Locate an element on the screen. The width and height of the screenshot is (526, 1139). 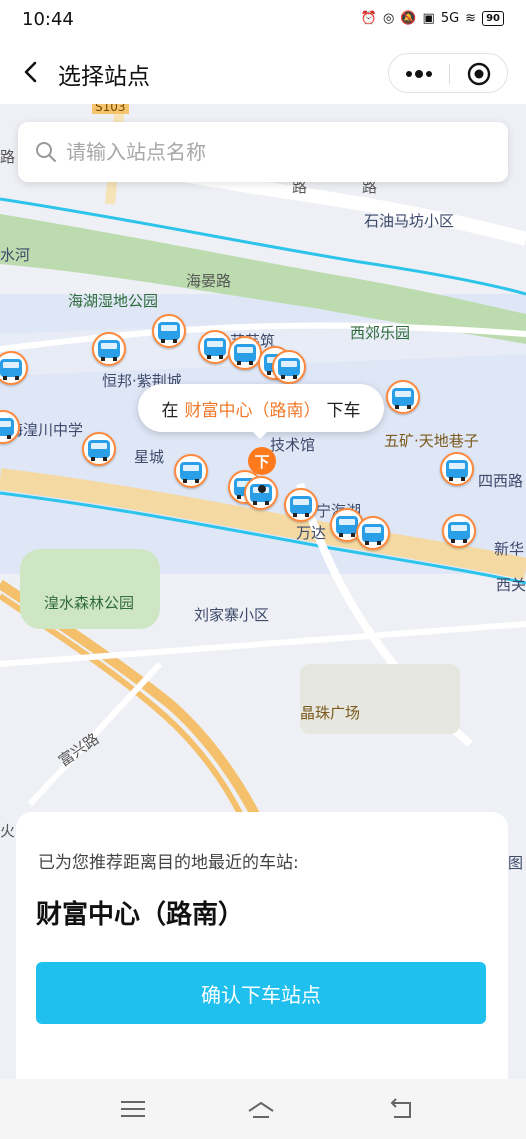
target-close-icon is located at coordinates (479, 74).